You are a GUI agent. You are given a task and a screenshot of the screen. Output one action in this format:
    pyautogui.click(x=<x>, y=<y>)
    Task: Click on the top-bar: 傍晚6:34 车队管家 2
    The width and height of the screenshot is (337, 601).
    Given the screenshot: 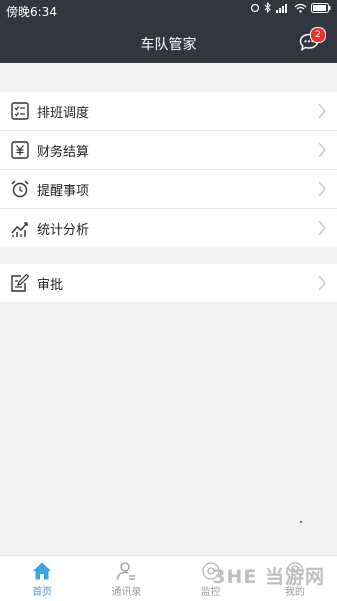 What is the action you would take?
    pyautogui.click(x=168, y=31)
    